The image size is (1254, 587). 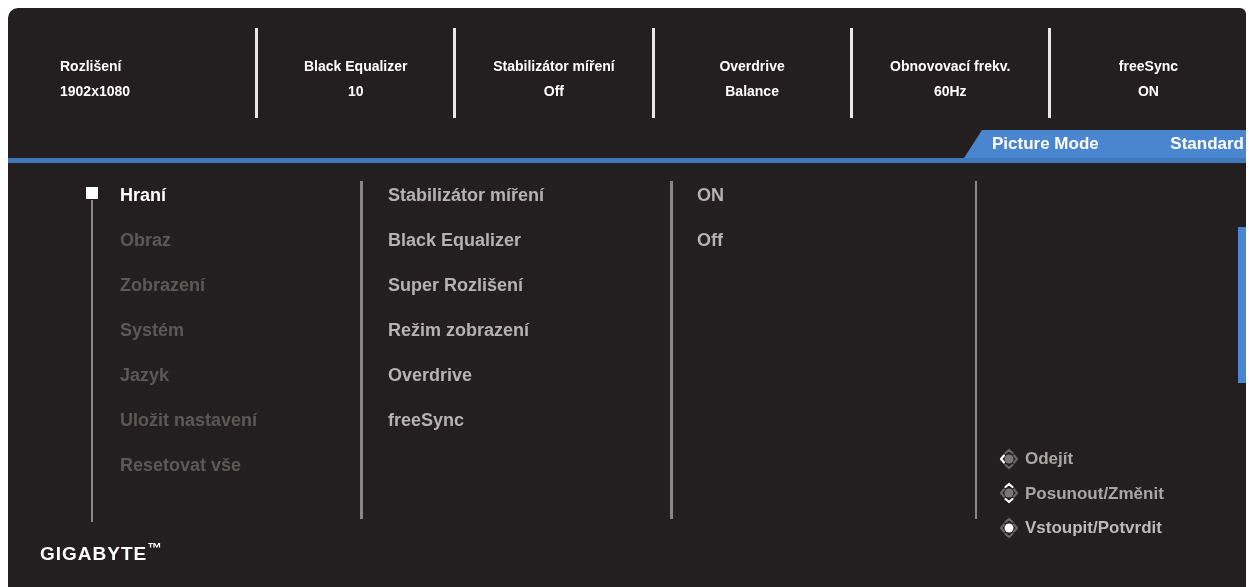 I want to click on status-value: Off, so click(x=554, y=91).